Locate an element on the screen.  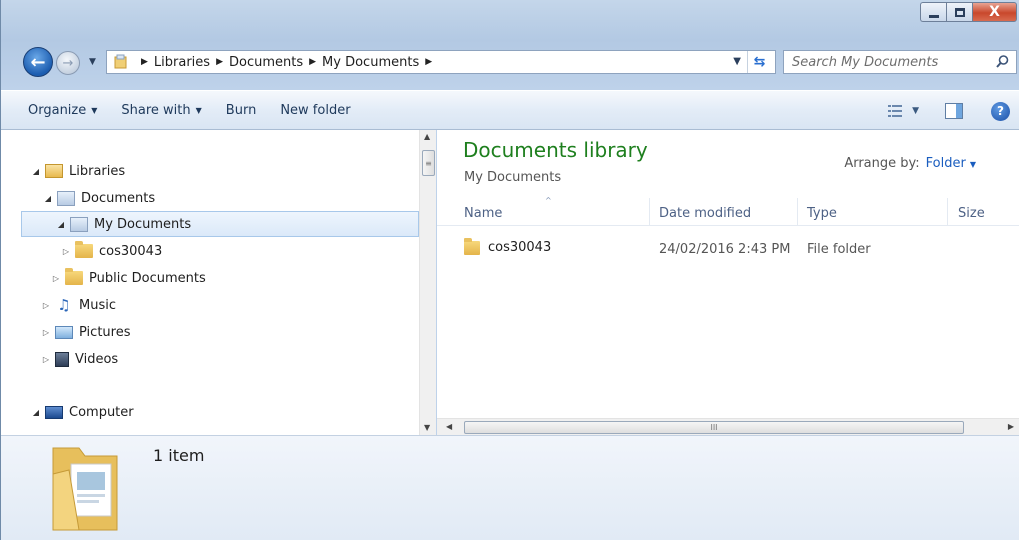
organize-label: Organize is located at coordinates (57, 110).